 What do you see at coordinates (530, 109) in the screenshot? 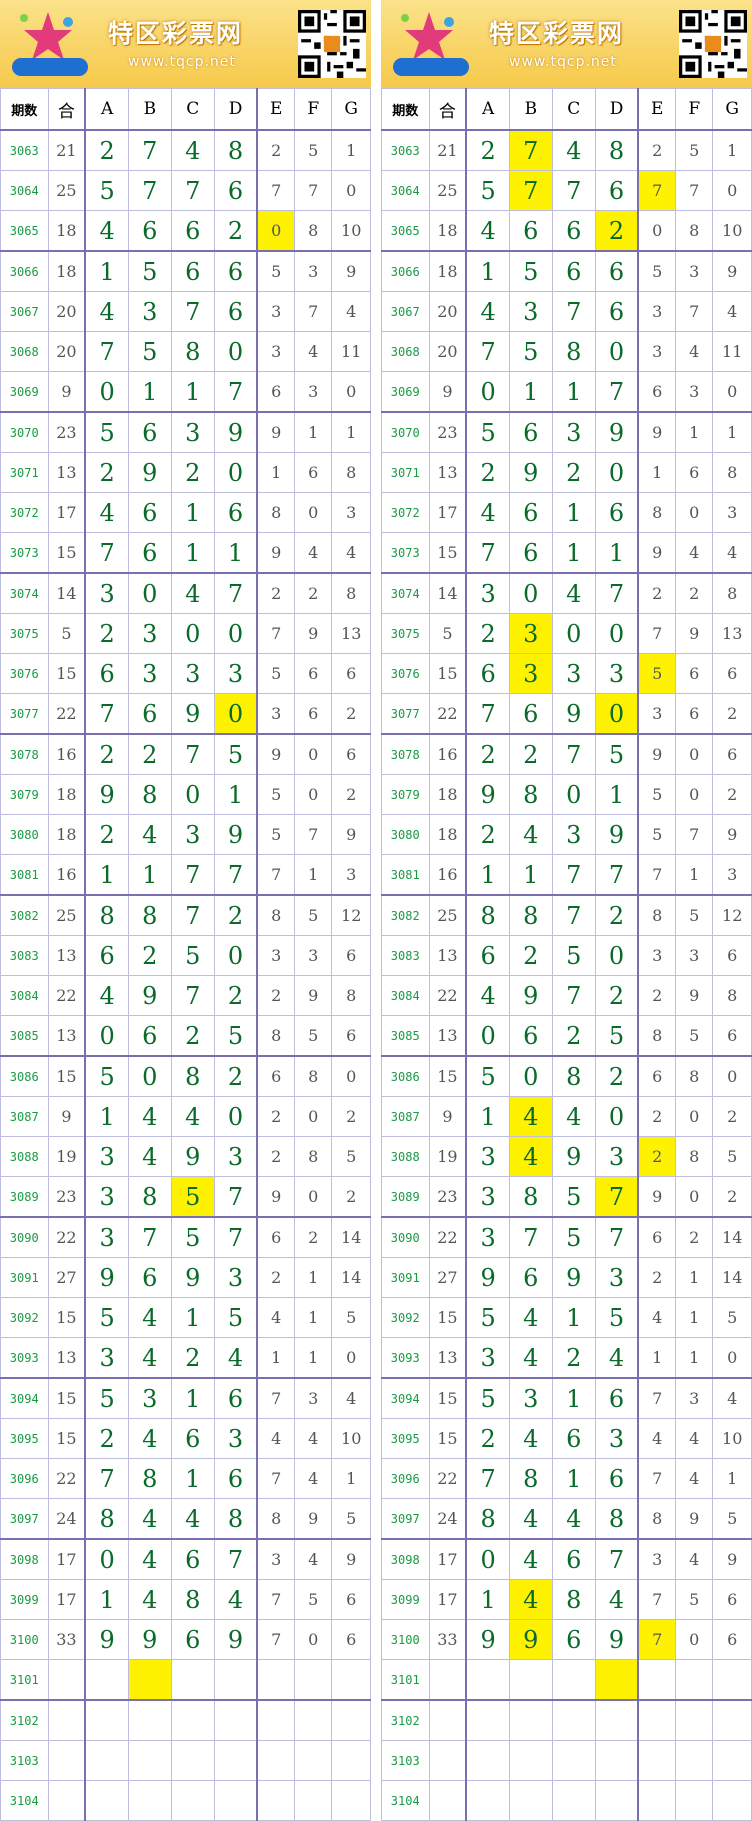
I see `column-header: B` at bounding box center [530, 109].